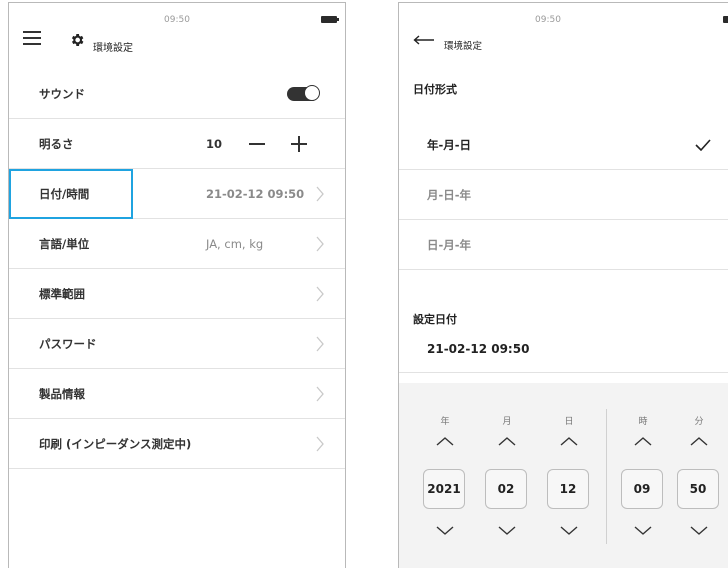 This screenshot has width=728, height=568. I want to click on settings-row-brightness: 明るさ 10, so click(177, 144).